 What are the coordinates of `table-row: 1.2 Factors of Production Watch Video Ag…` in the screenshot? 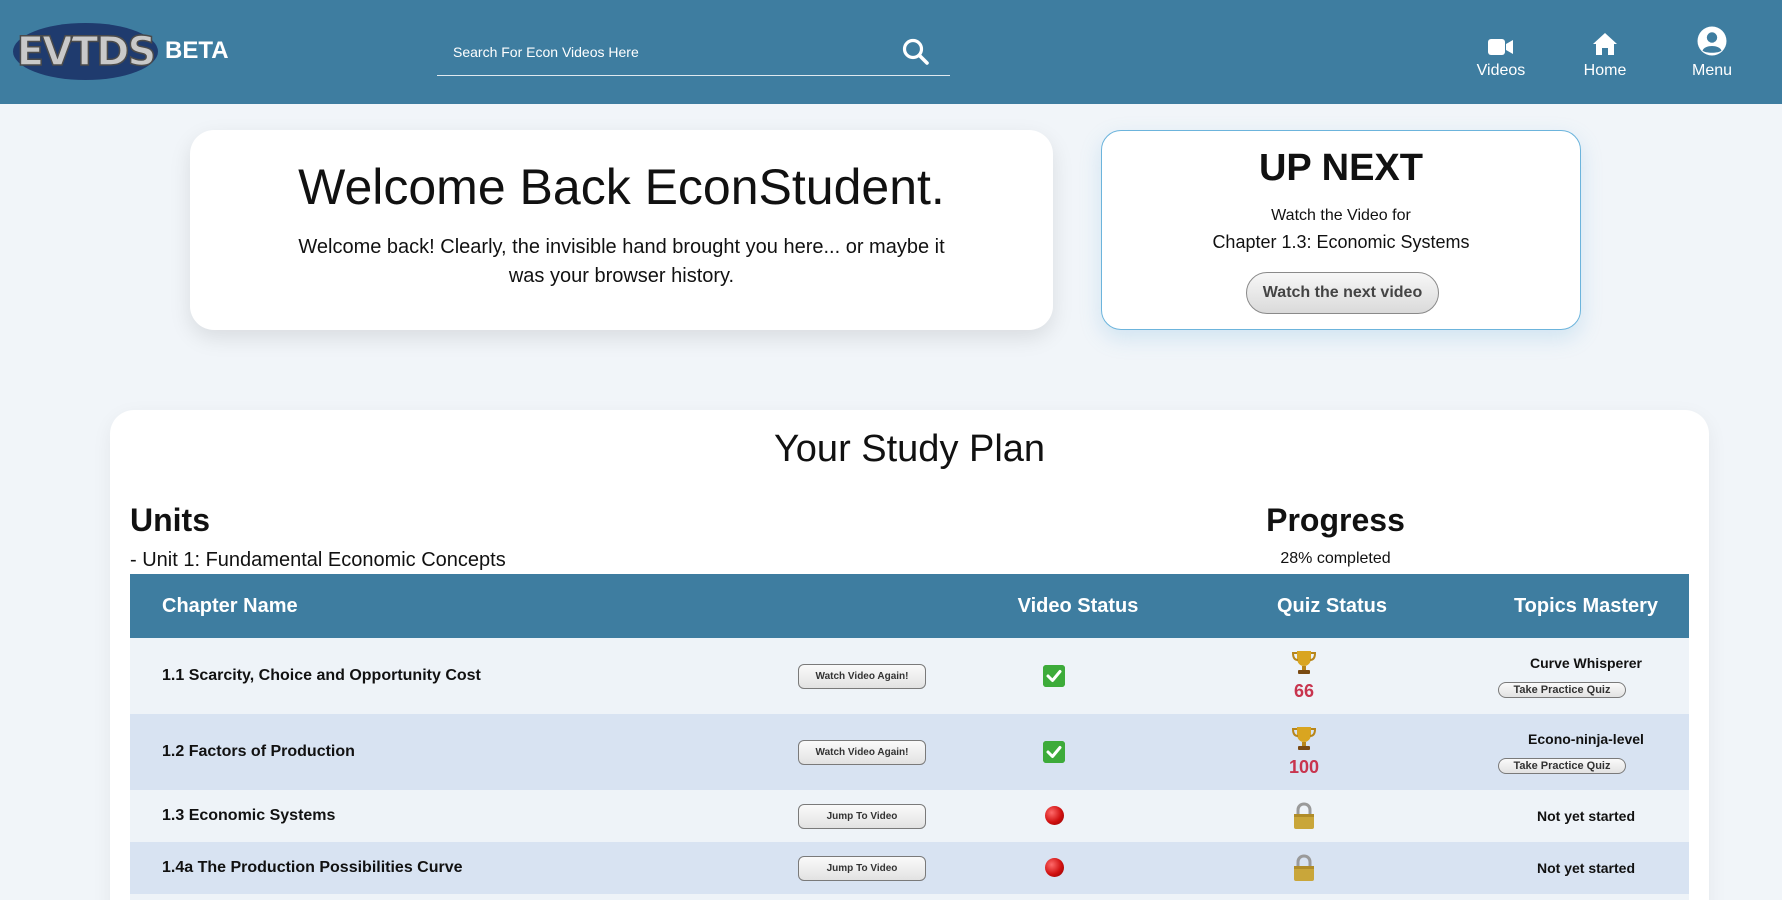 It's located at (909, 752).